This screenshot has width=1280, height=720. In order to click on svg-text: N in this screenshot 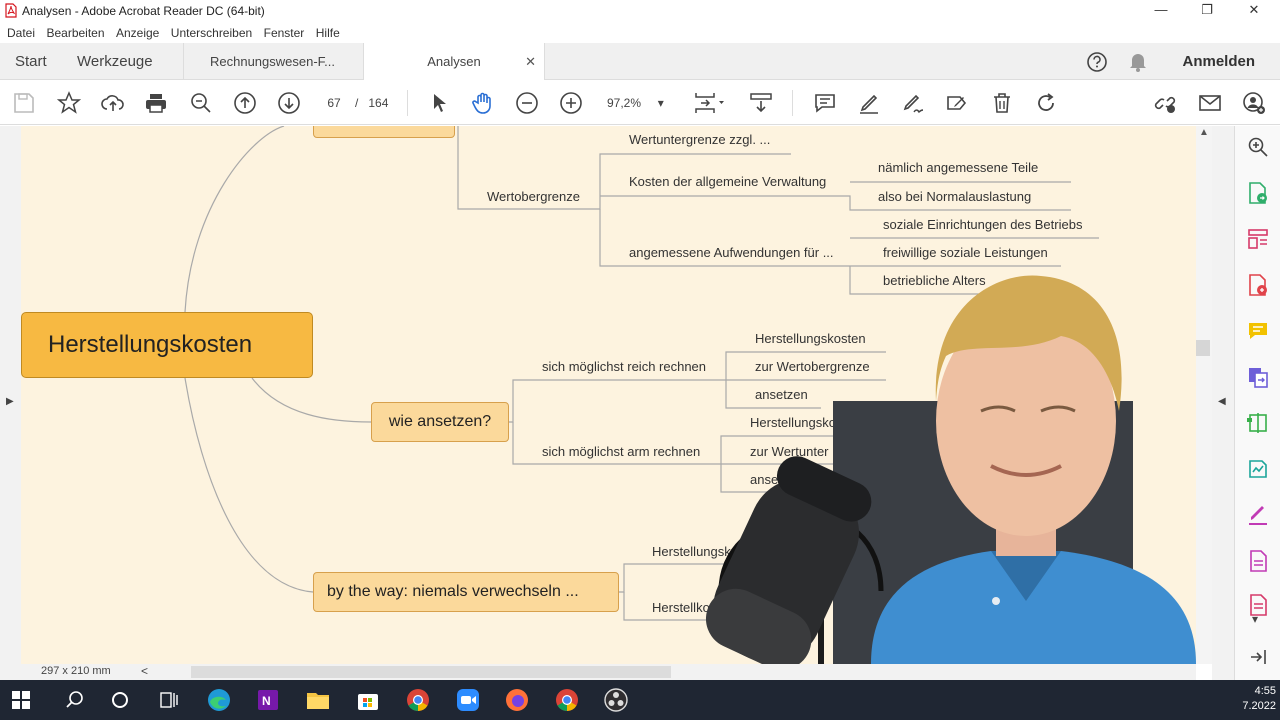, I will do `click(266, 701)`.